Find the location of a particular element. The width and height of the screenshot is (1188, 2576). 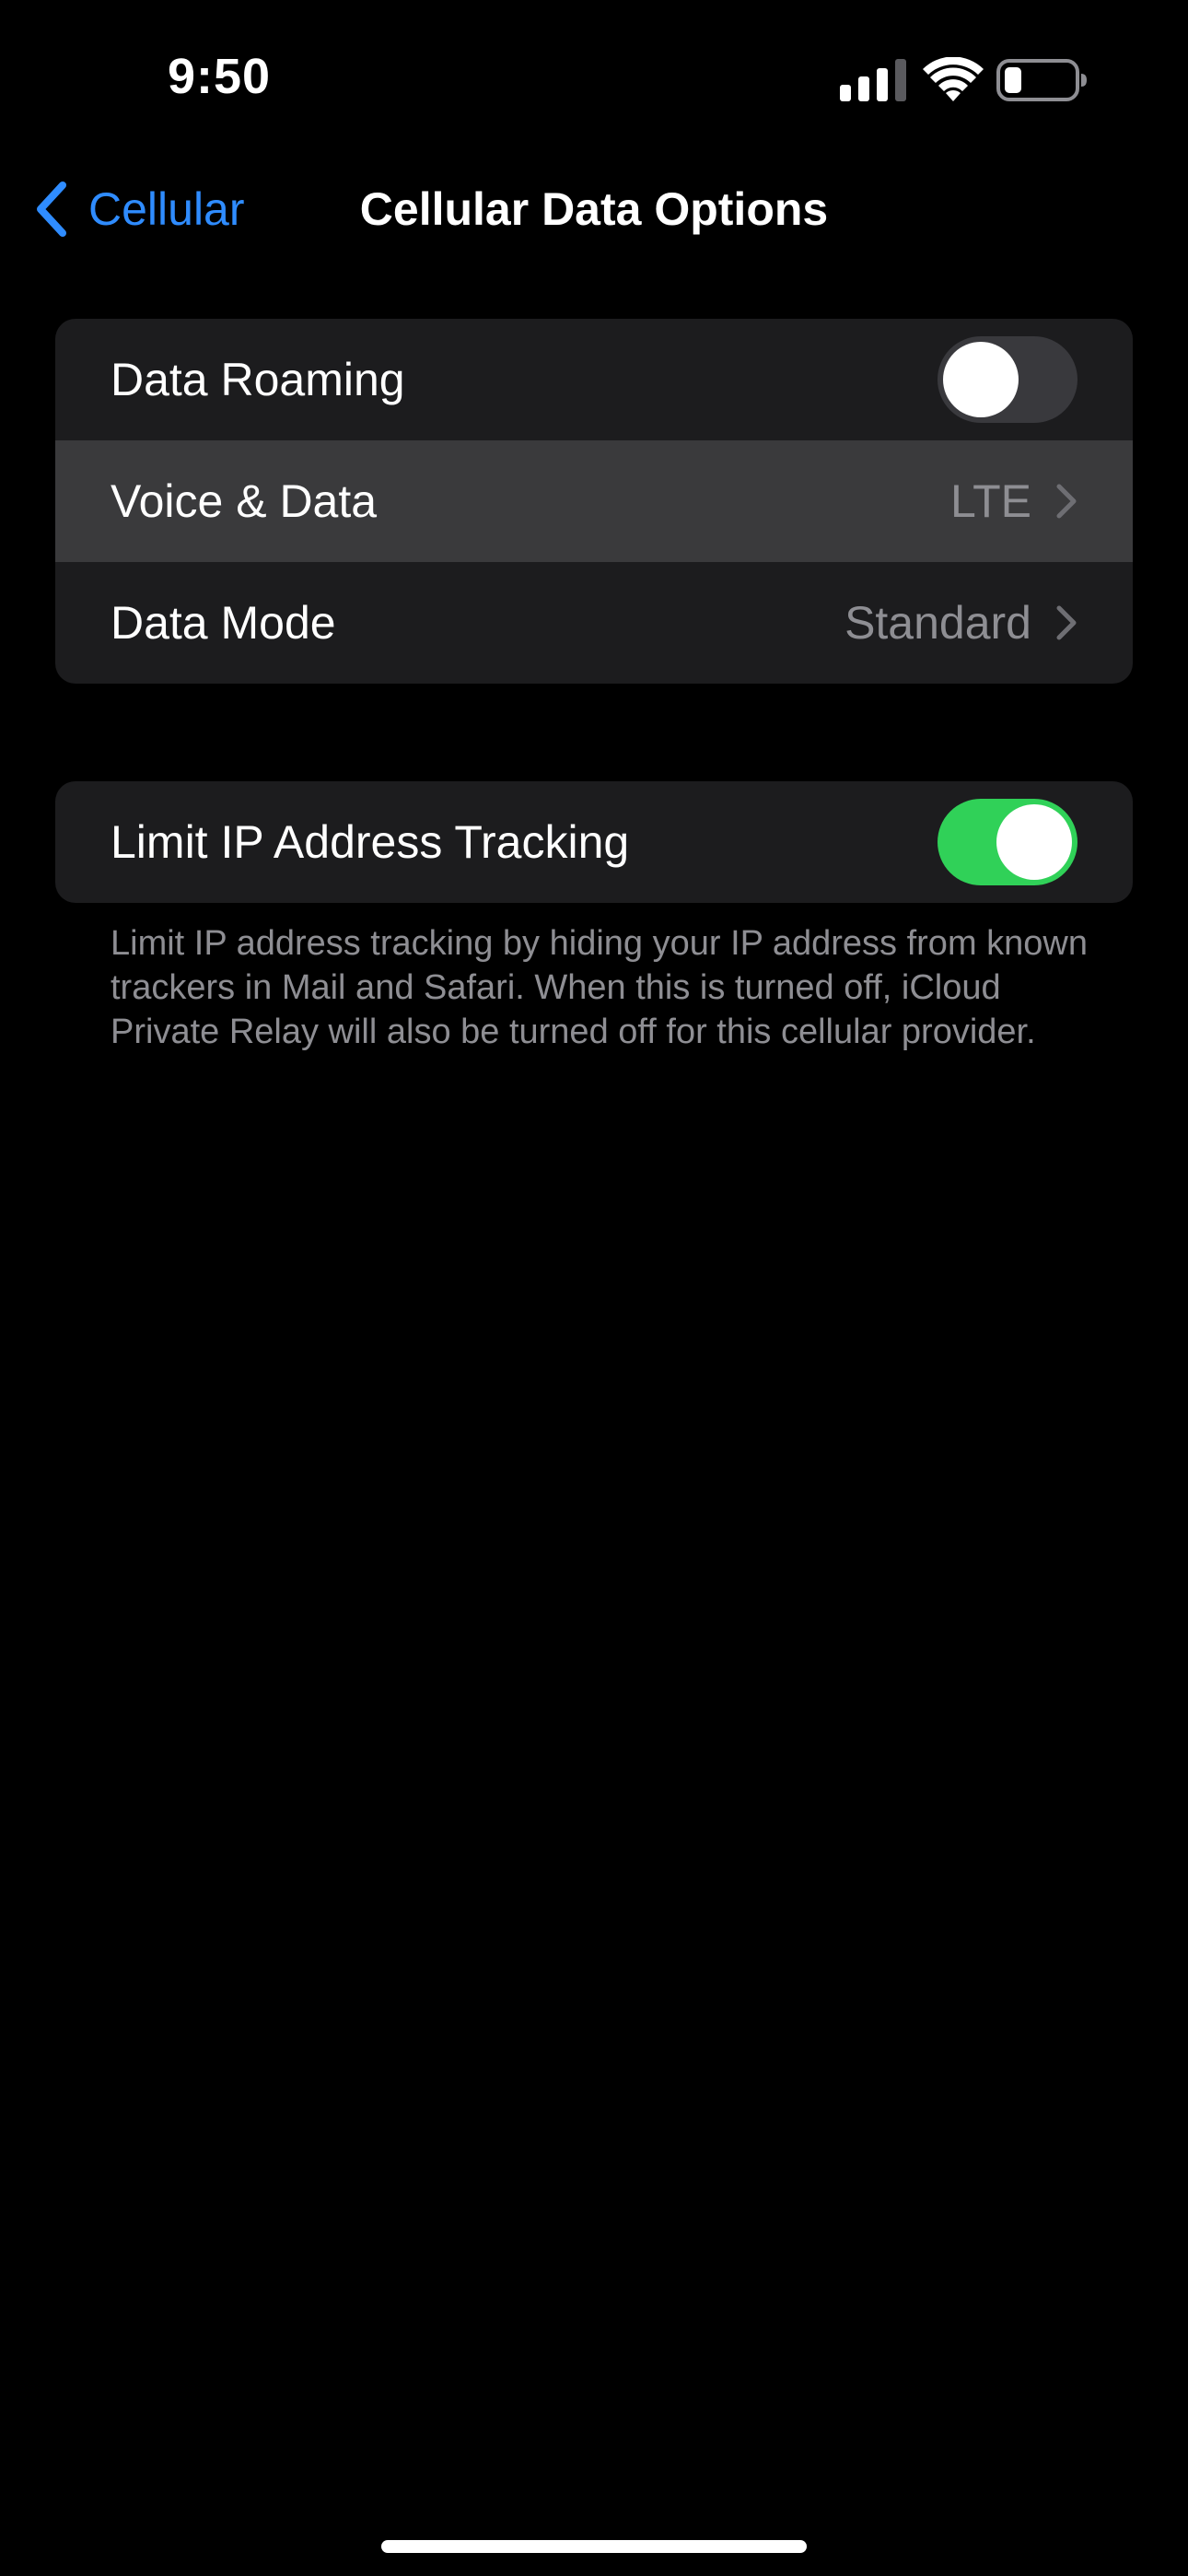

voice-data-value: LTE is located at coordinates (990, 501).